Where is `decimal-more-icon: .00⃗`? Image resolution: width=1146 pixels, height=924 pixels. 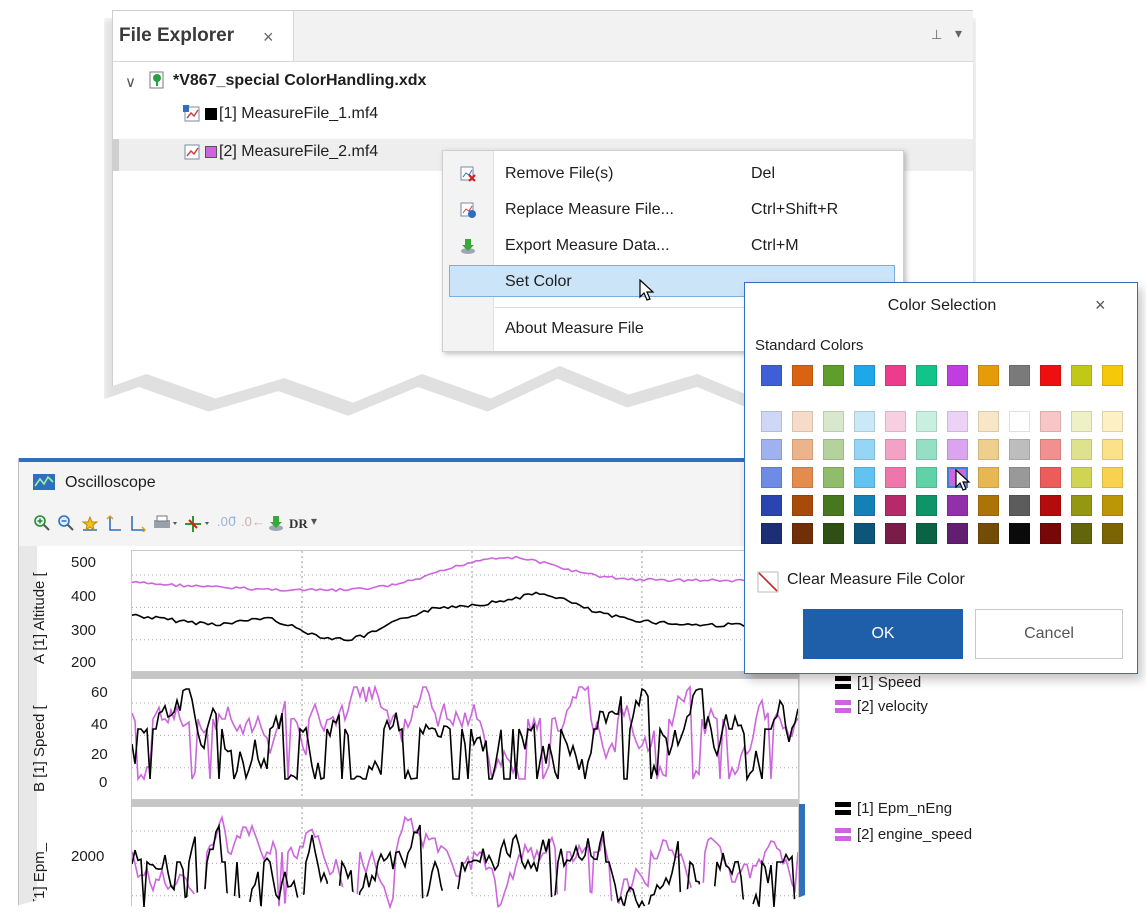
decimal-more-icon: .00⃗ is located at coordinates (226, 522).